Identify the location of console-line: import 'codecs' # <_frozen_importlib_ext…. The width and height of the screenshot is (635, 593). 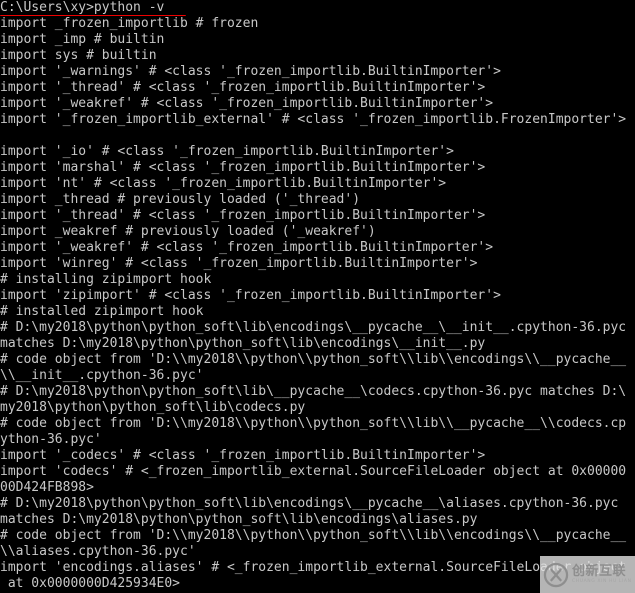
(313, 471).